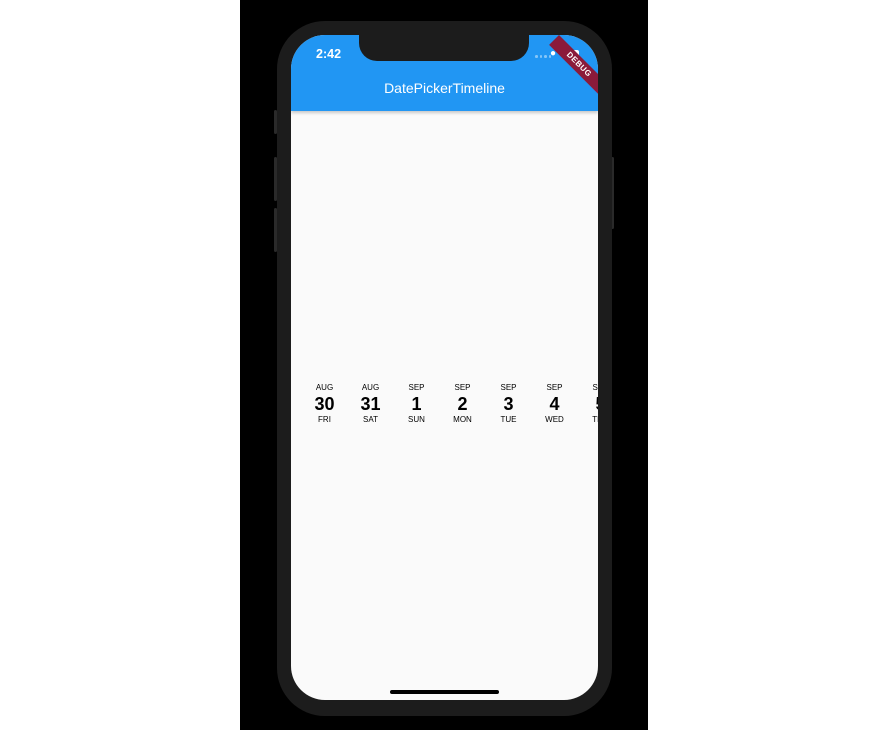 Image resolution: width=878 pixels, height=730 pixels. What do you see at coordinates (554, 419) in the screenshot?
I see `date-weekday: WED` at bounding box center [554, 419].